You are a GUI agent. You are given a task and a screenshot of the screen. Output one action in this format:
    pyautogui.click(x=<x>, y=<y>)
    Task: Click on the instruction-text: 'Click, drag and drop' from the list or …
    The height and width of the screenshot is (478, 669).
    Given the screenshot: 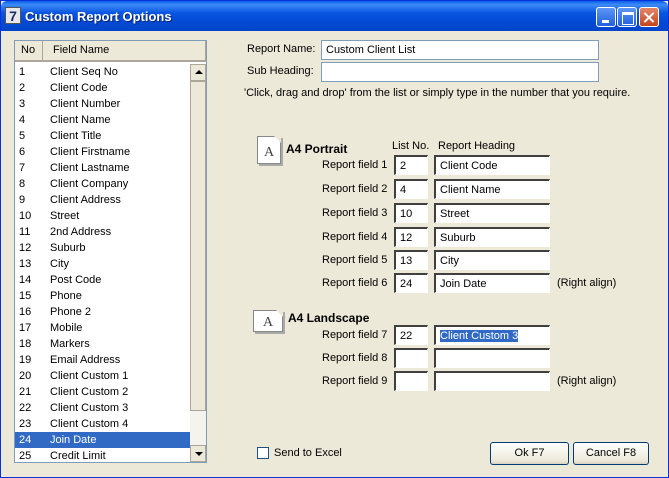 What is the action you would take?
    pyautogui.click(x=437, y=93)
    